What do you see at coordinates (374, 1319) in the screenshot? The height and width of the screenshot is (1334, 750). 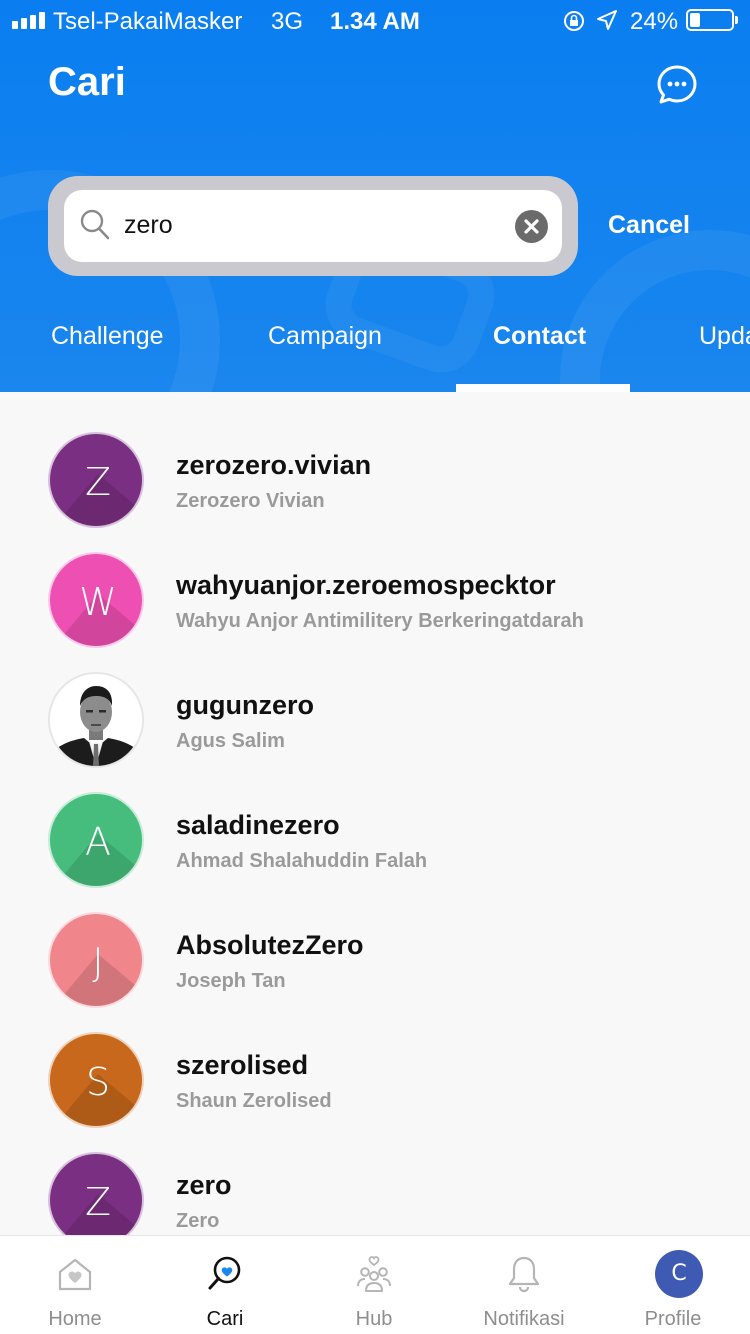 I see `nav-label: Hub` at bounding box center [374, 1319].